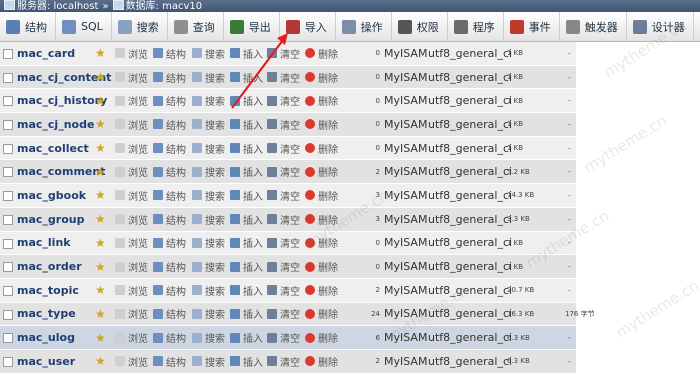 Image resolution: width=700 pixels, height=374 pixels. I want to click on tab-privileges: 权限, so click(420, 26).